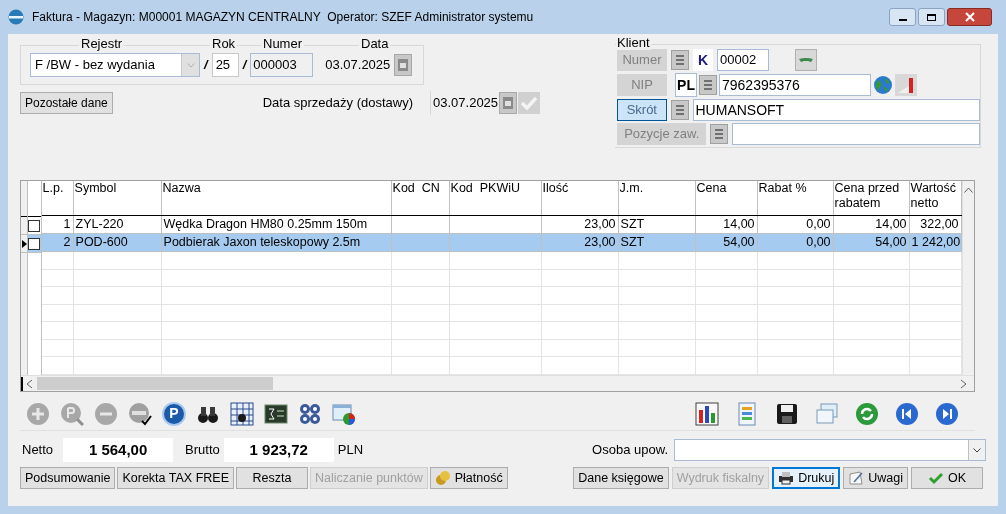 The height and width of the screenshot is (514, 1006). What do you see at coordinates (871, 198) in the screenshot?
I see `column-header: Cena przed rabatem` at bounding box center [871, 198].